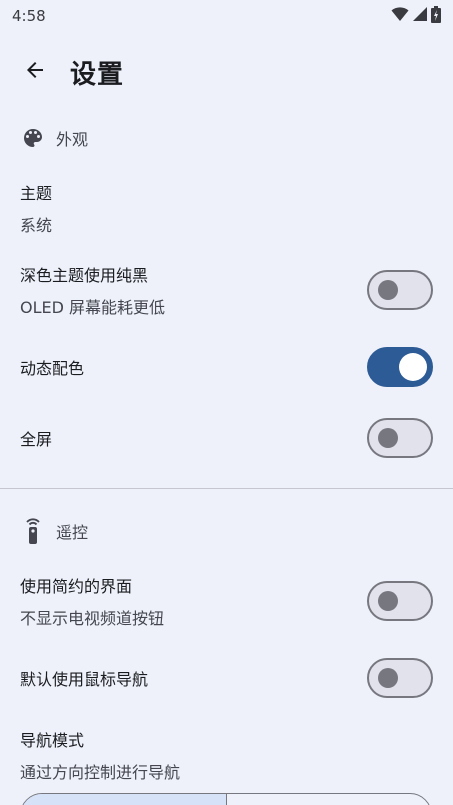 The image size is (453, 805). Describe the element at coordinates (52, 368) in the screenshot. I see `setting-title: 动态配色` at that location.